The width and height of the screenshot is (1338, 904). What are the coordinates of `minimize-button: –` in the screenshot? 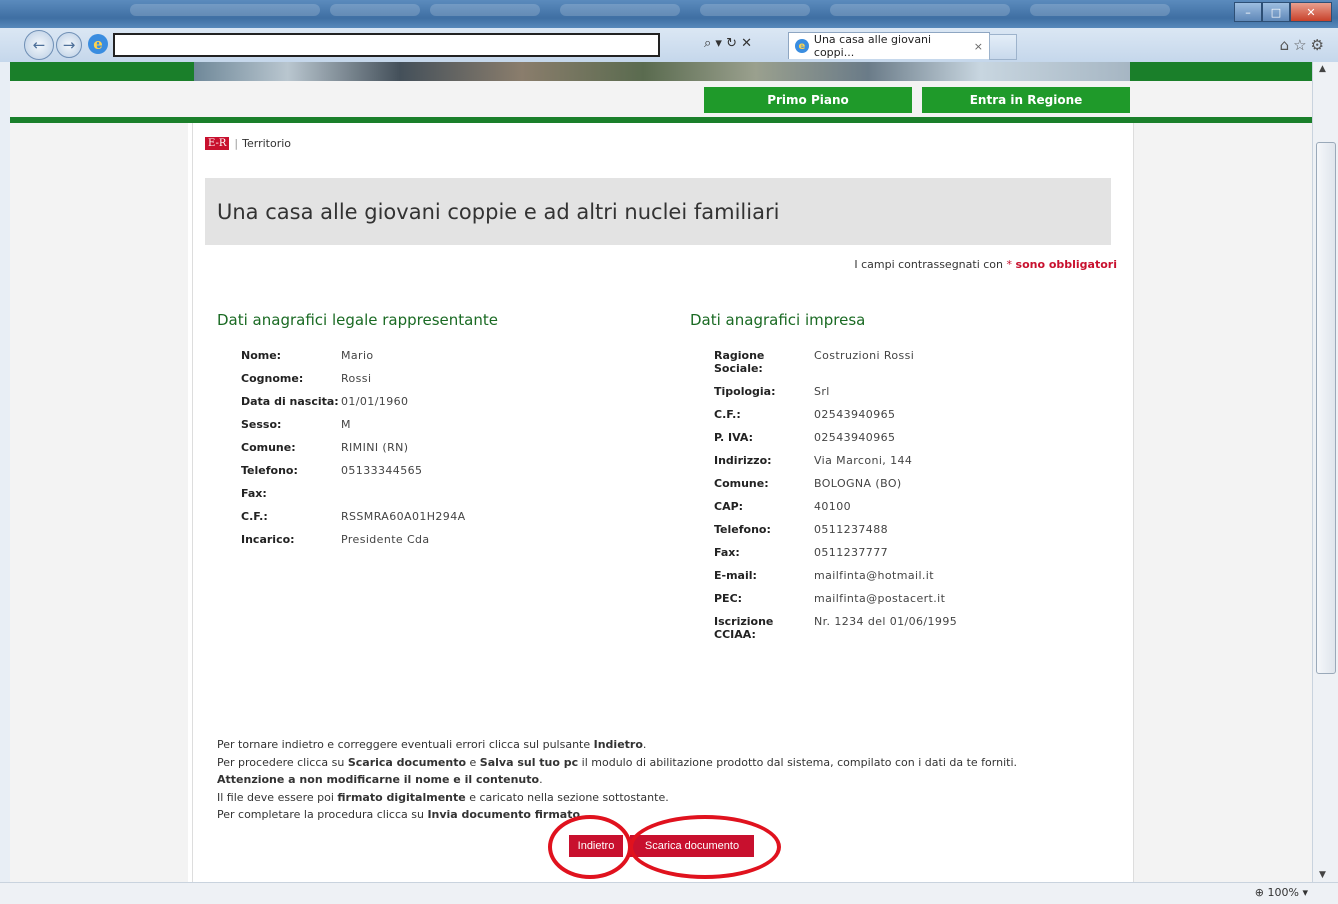 It's located at (1248, 12).